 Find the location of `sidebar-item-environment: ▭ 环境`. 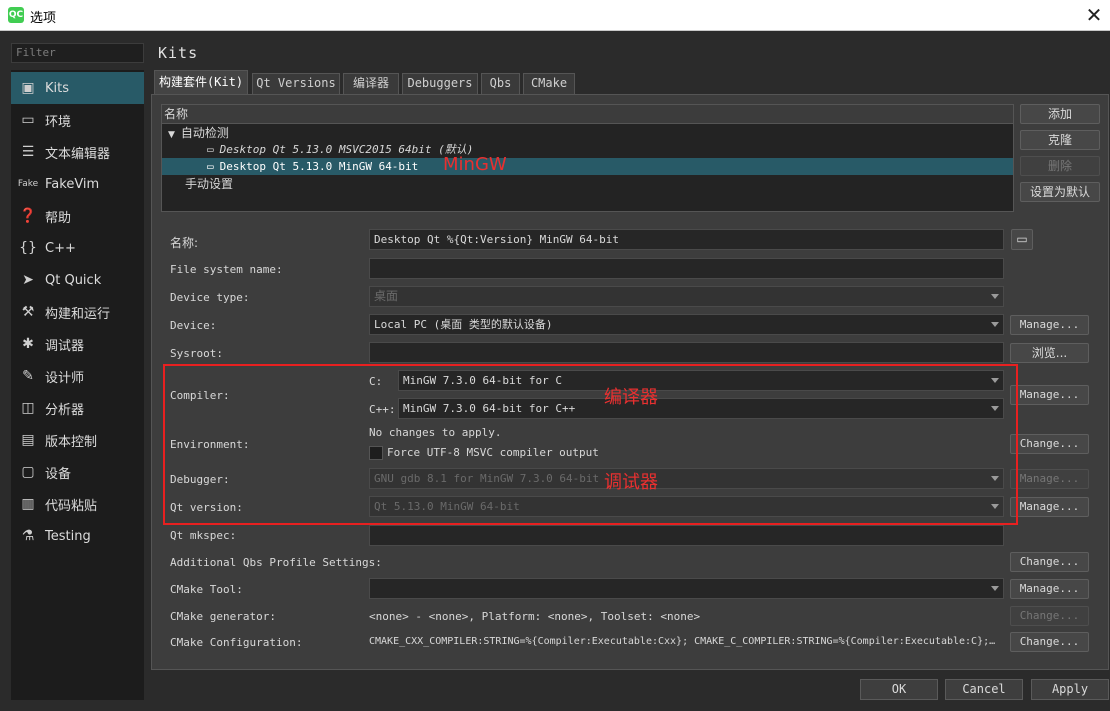

sidebar-item-environment: ▭ 环境 is located at coordinates (77, 120).